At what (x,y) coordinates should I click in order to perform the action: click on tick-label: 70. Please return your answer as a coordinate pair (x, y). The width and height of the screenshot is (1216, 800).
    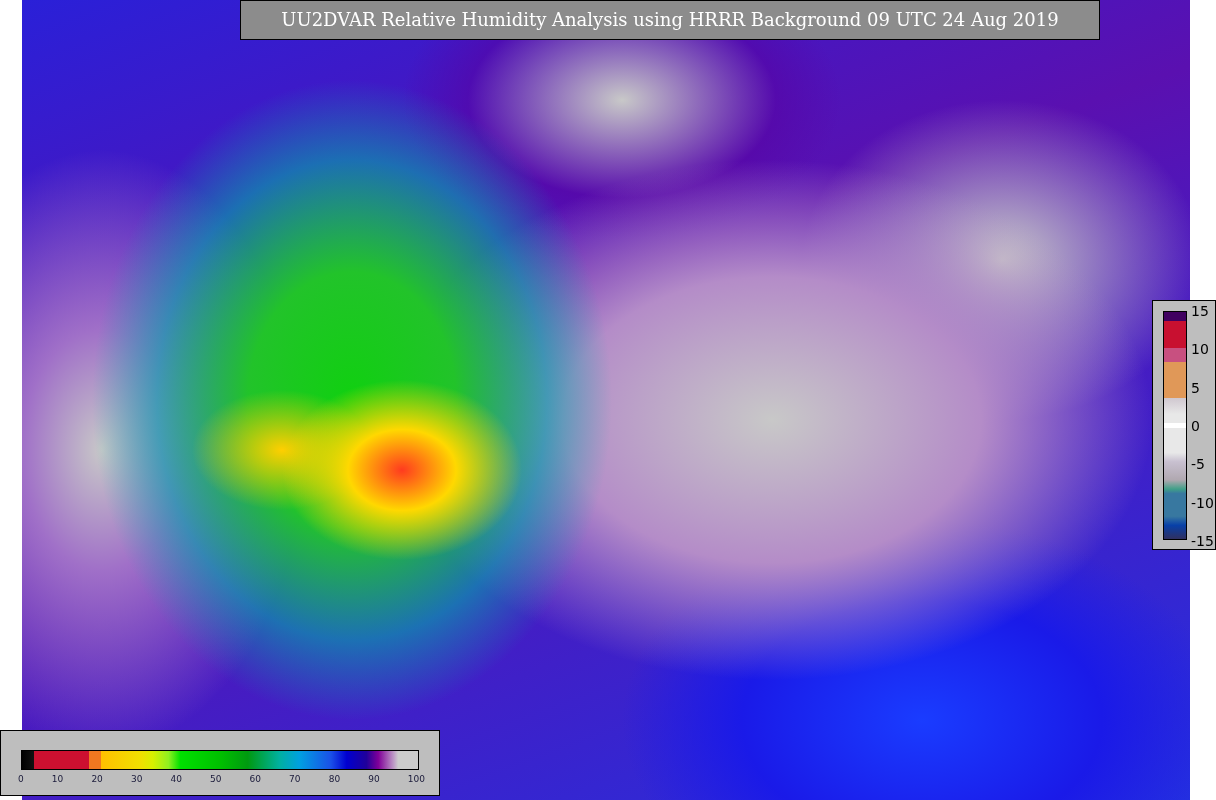
    Looking at the image, I should click on (295, 779).